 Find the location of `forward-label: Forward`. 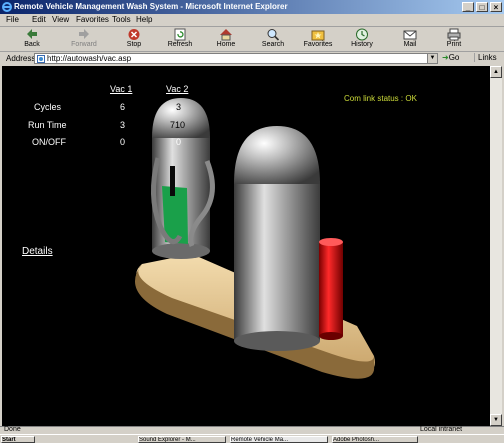

forward-label: Forward is located at coordinates (84, 44).